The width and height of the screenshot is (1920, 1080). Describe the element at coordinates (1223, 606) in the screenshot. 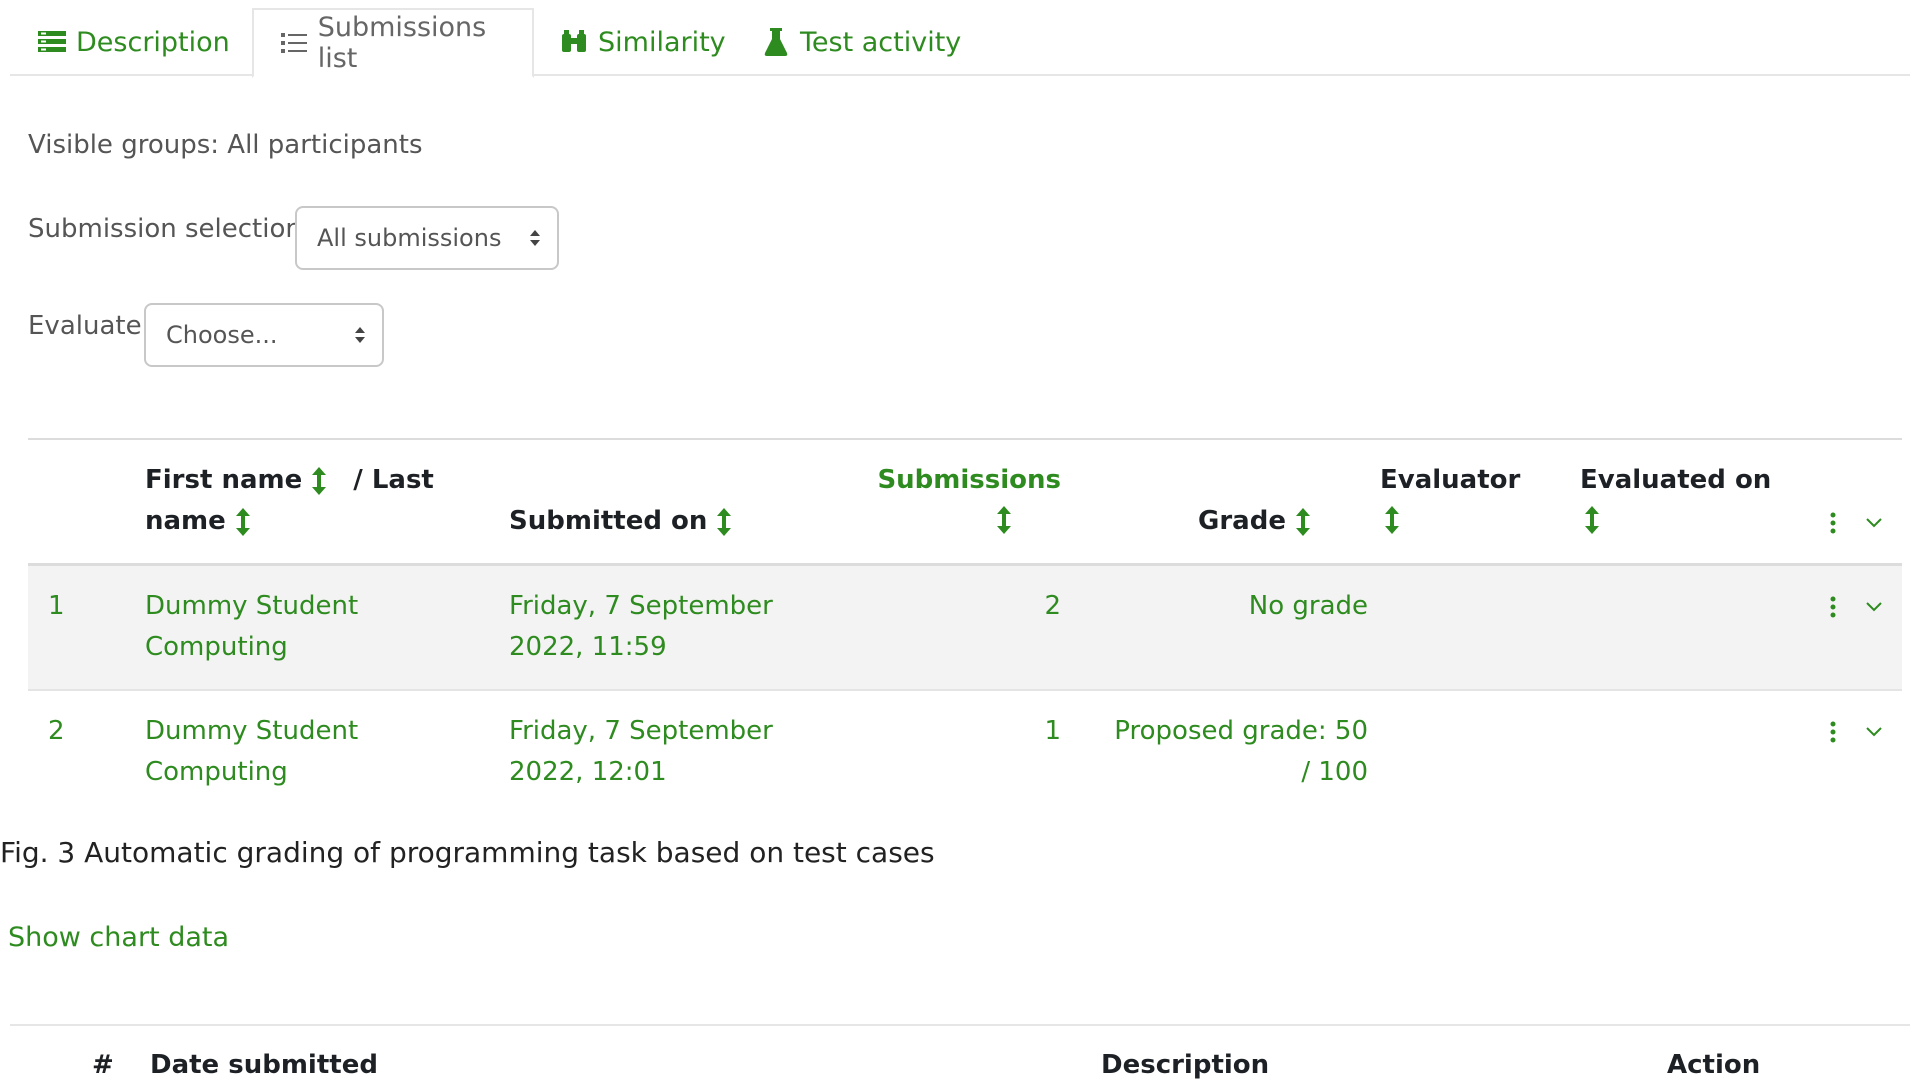

I see `grade-link: No grade` at that location.